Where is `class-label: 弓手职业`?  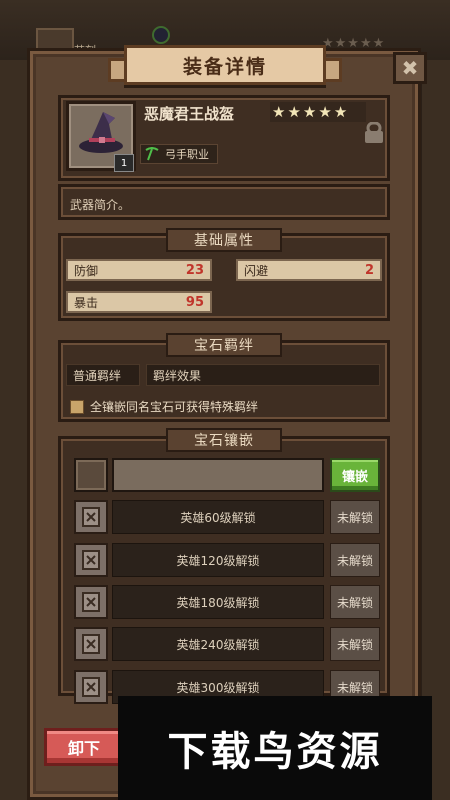 class-label: 弓手职业 is located at coordinates (187, 154).